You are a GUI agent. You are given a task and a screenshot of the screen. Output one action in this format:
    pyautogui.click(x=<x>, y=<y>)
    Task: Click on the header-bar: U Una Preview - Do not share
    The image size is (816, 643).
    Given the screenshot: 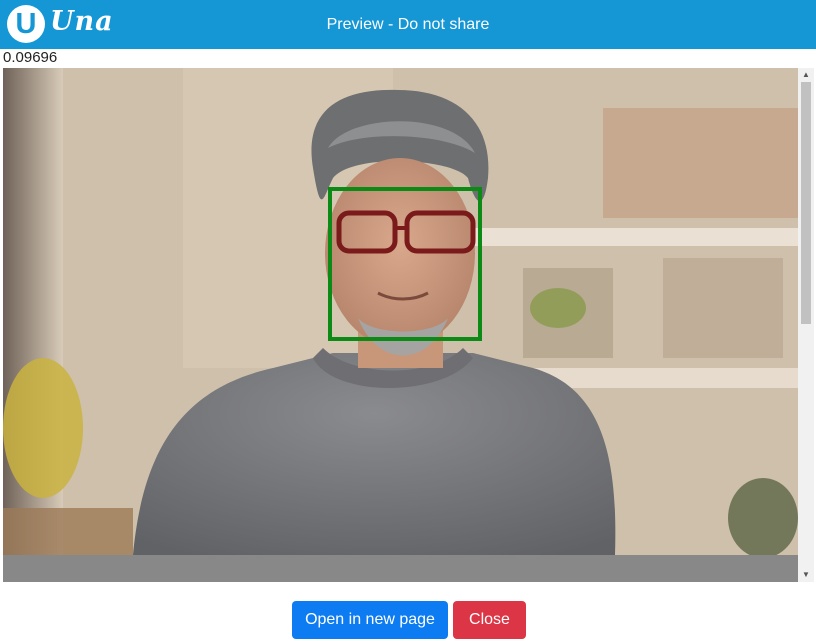 What is the action you would take?
    pyautogui.click(x=408, y=24)
    